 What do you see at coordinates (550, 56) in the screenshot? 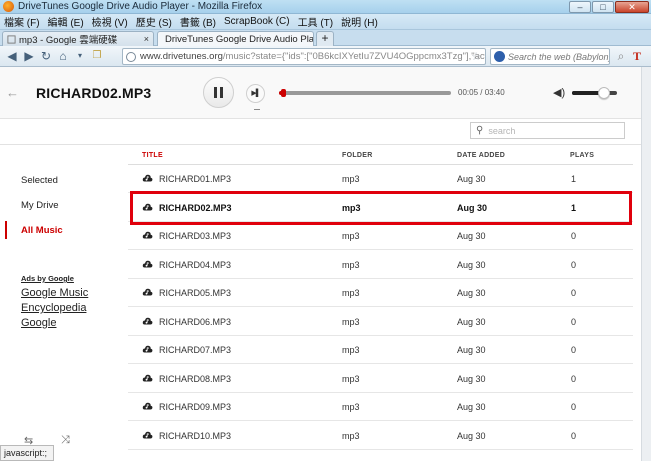
I see `web-search-bar: Search the web (Babylon)` at bounding box center [550, 56].